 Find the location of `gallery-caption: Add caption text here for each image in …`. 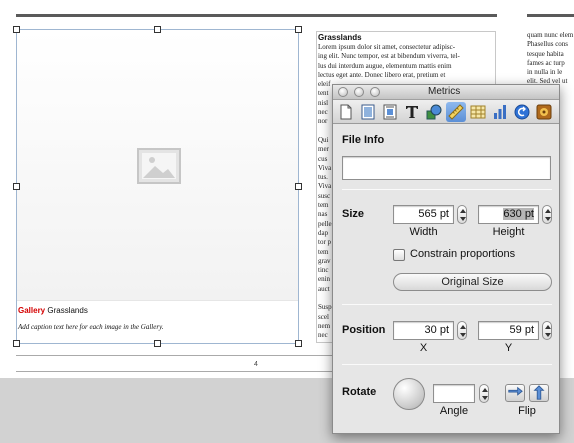

gallery-caption: Add caption text here for each image in … is located at coordinates (91, 327).